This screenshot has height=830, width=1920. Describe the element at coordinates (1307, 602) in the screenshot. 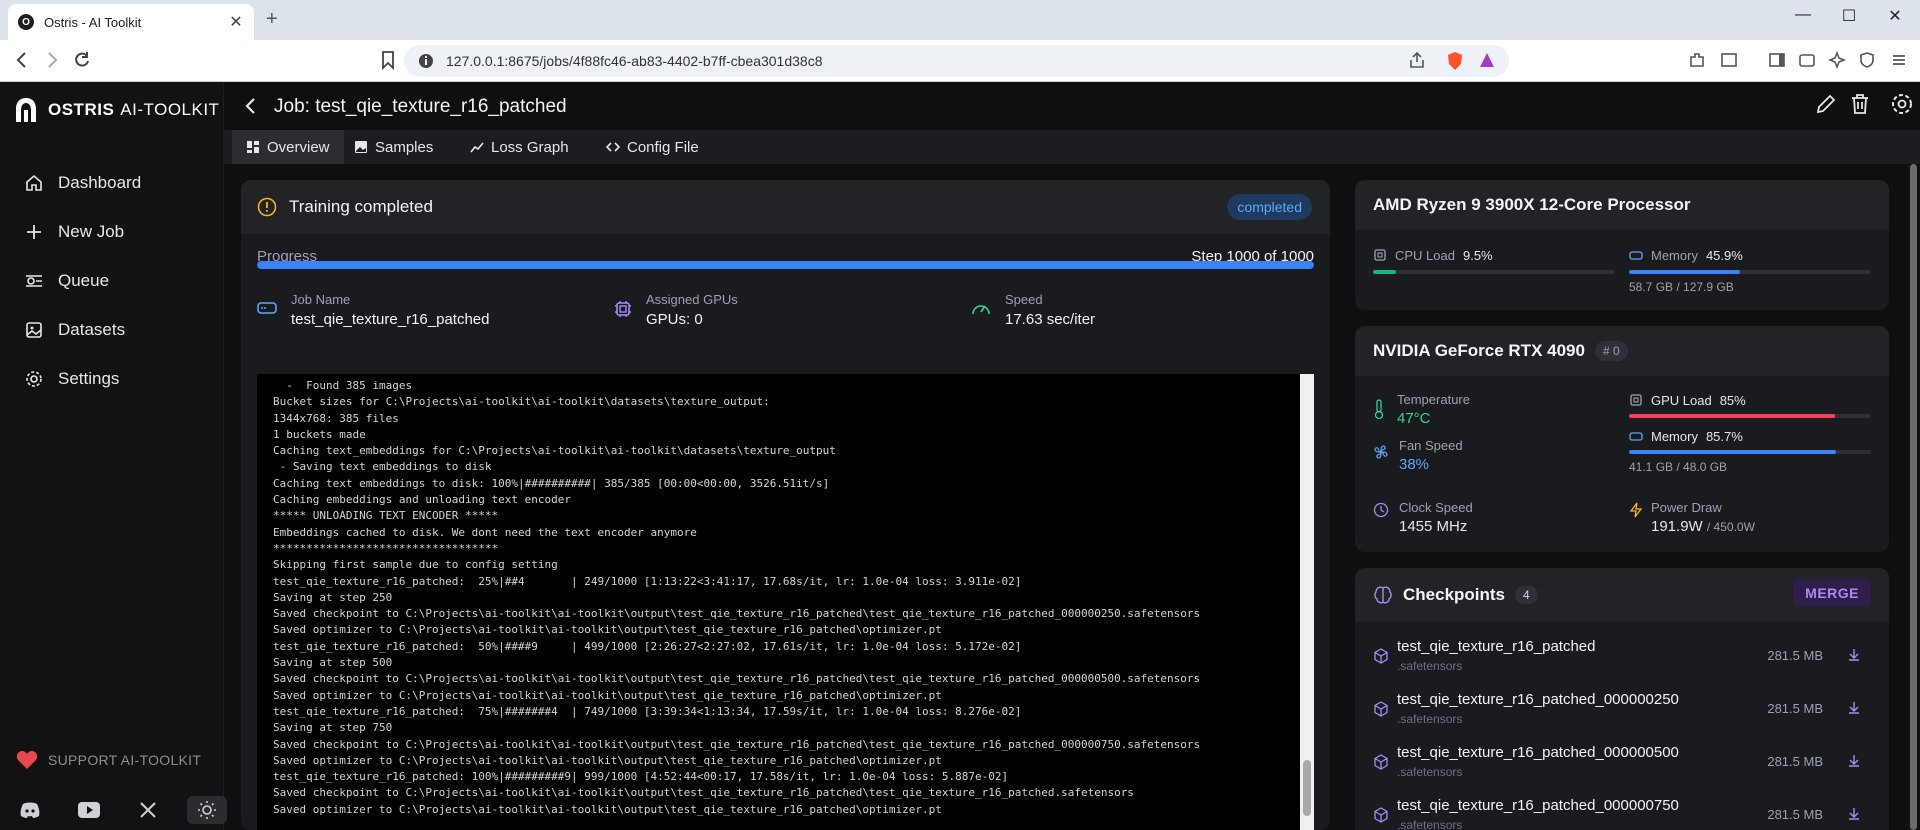

I see `log-scrollbar` at that location.